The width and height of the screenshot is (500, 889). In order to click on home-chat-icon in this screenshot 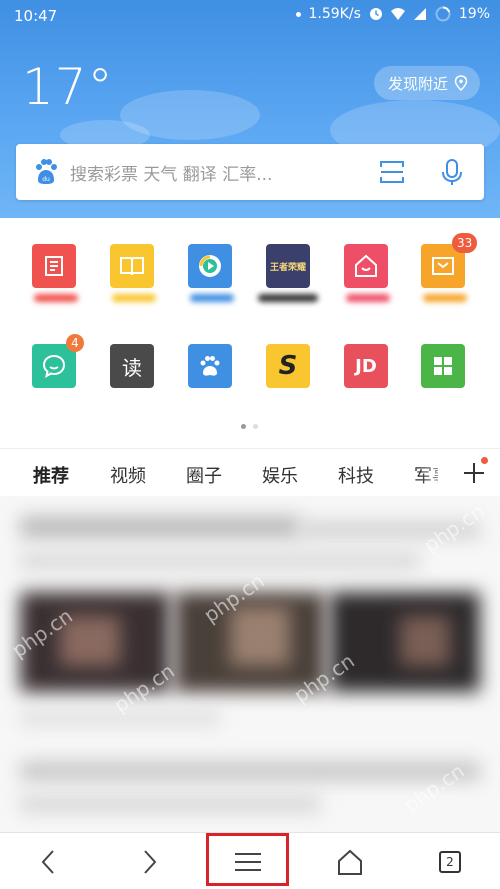, I will do `click(366, 265)`.